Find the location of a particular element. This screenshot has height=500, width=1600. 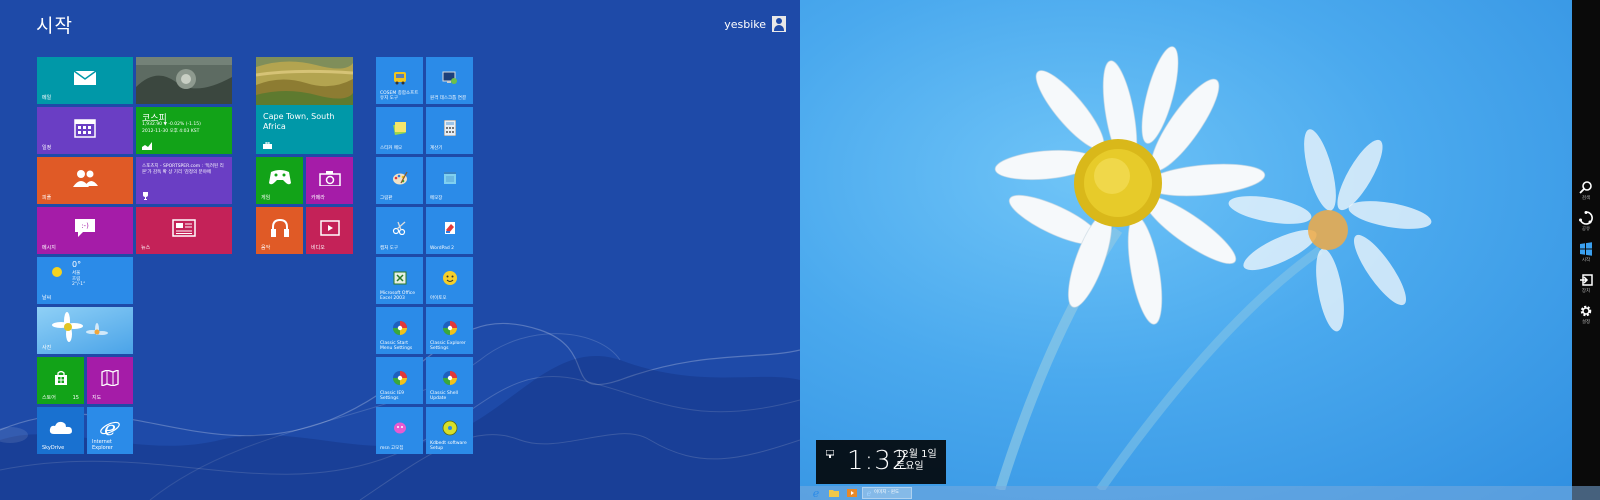

tile-maps: 지도 is located at coordinates (110, 380).